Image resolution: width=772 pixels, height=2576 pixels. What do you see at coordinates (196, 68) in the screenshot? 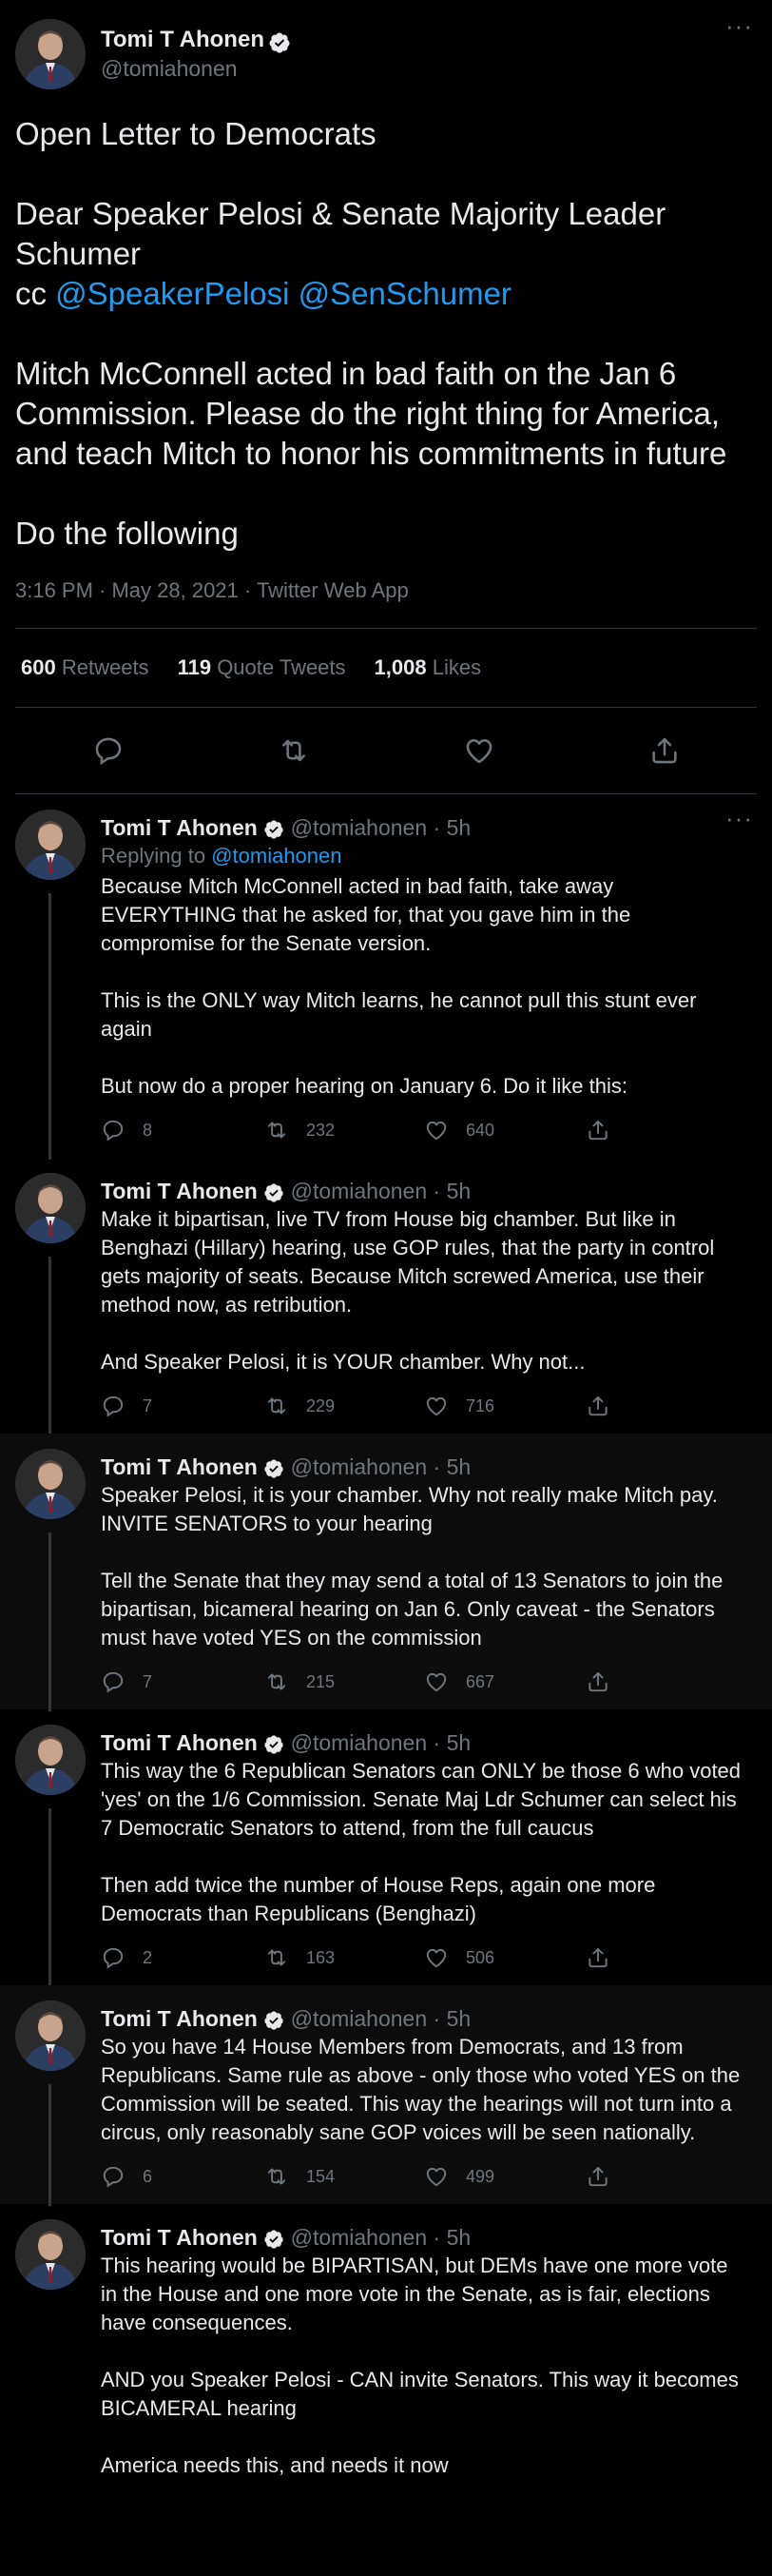
I see `author-handle: @tomiahonen` at bounding box center [196, 68].